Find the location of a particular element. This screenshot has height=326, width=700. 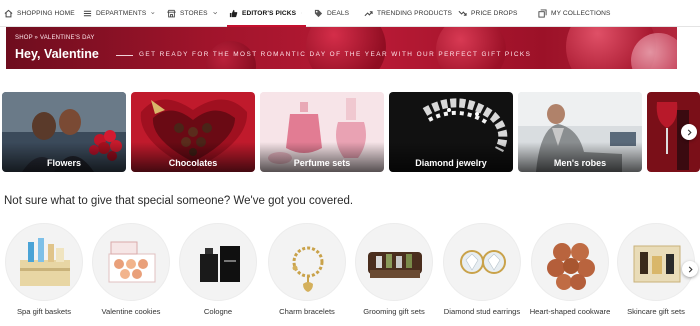

nav-deals: Deals is located at coordinates (337, 13).